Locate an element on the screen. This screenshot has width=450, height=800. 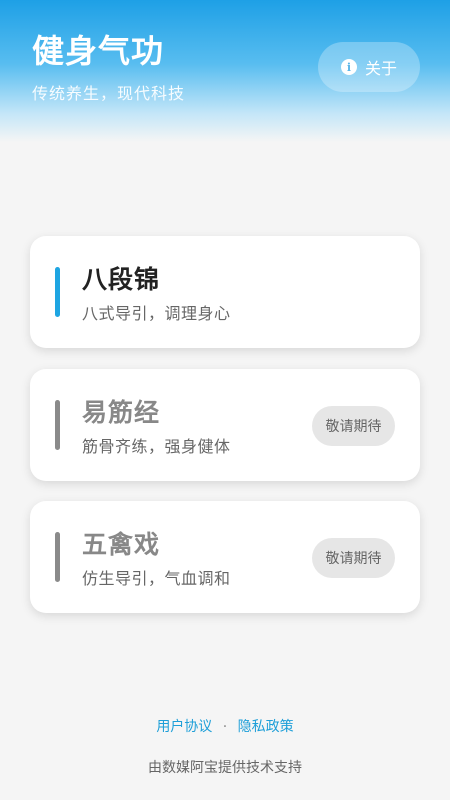
card-description: 筋骨齐练，强身健体 is located at coordinates (156, 446).